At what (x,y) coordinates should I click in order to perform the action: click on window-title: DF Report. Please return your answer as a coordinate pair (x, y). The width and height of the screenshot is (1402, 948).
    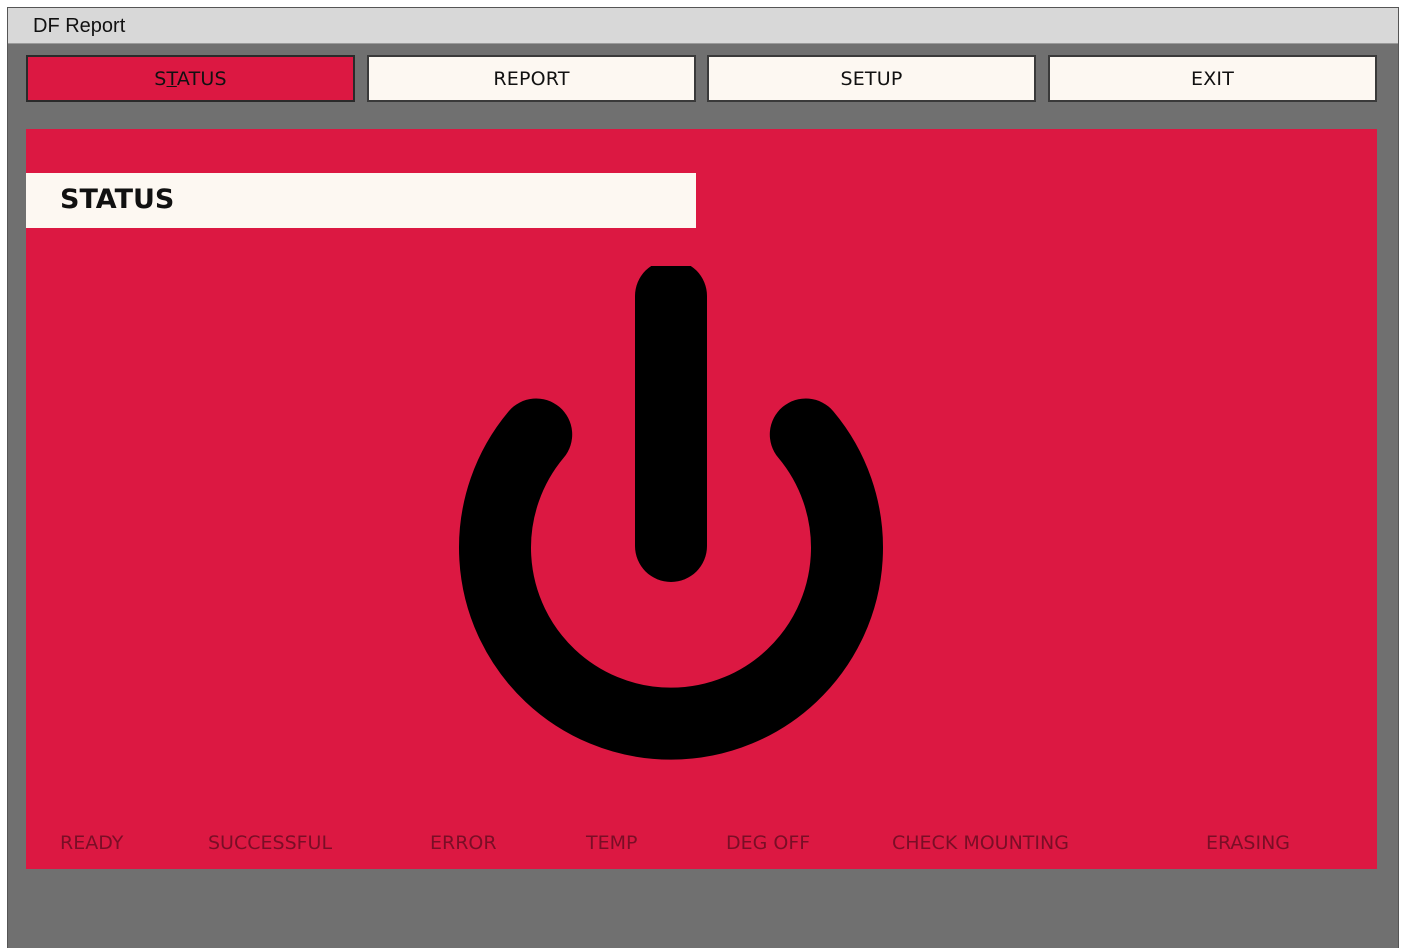
    Looking at the image, I should click on (79, 26).